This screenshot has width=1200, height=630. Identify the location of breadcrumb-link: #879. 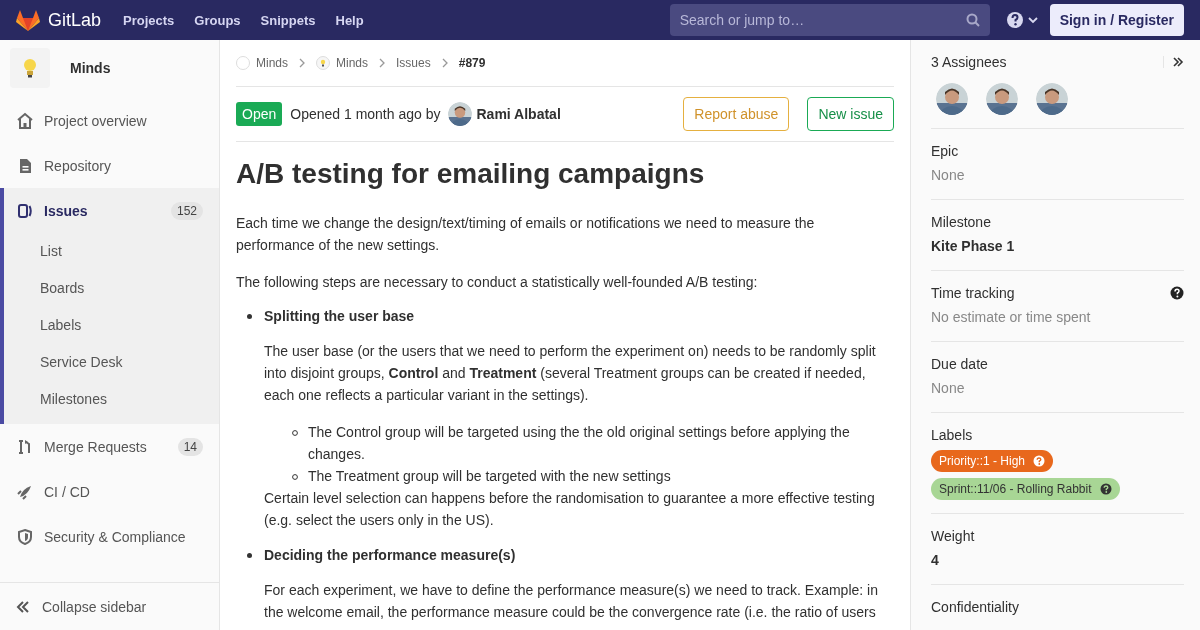
(472, 63).